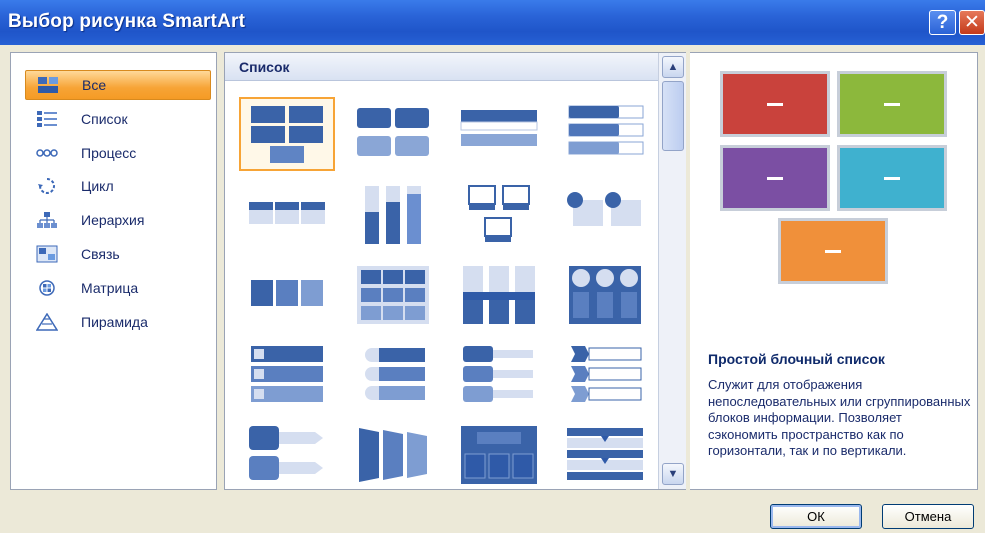 This screenshot has height=533, width=985. Describe the element at coordinates (113, 220) in the screenshot. I see `category-label: Иерархия` at that location.